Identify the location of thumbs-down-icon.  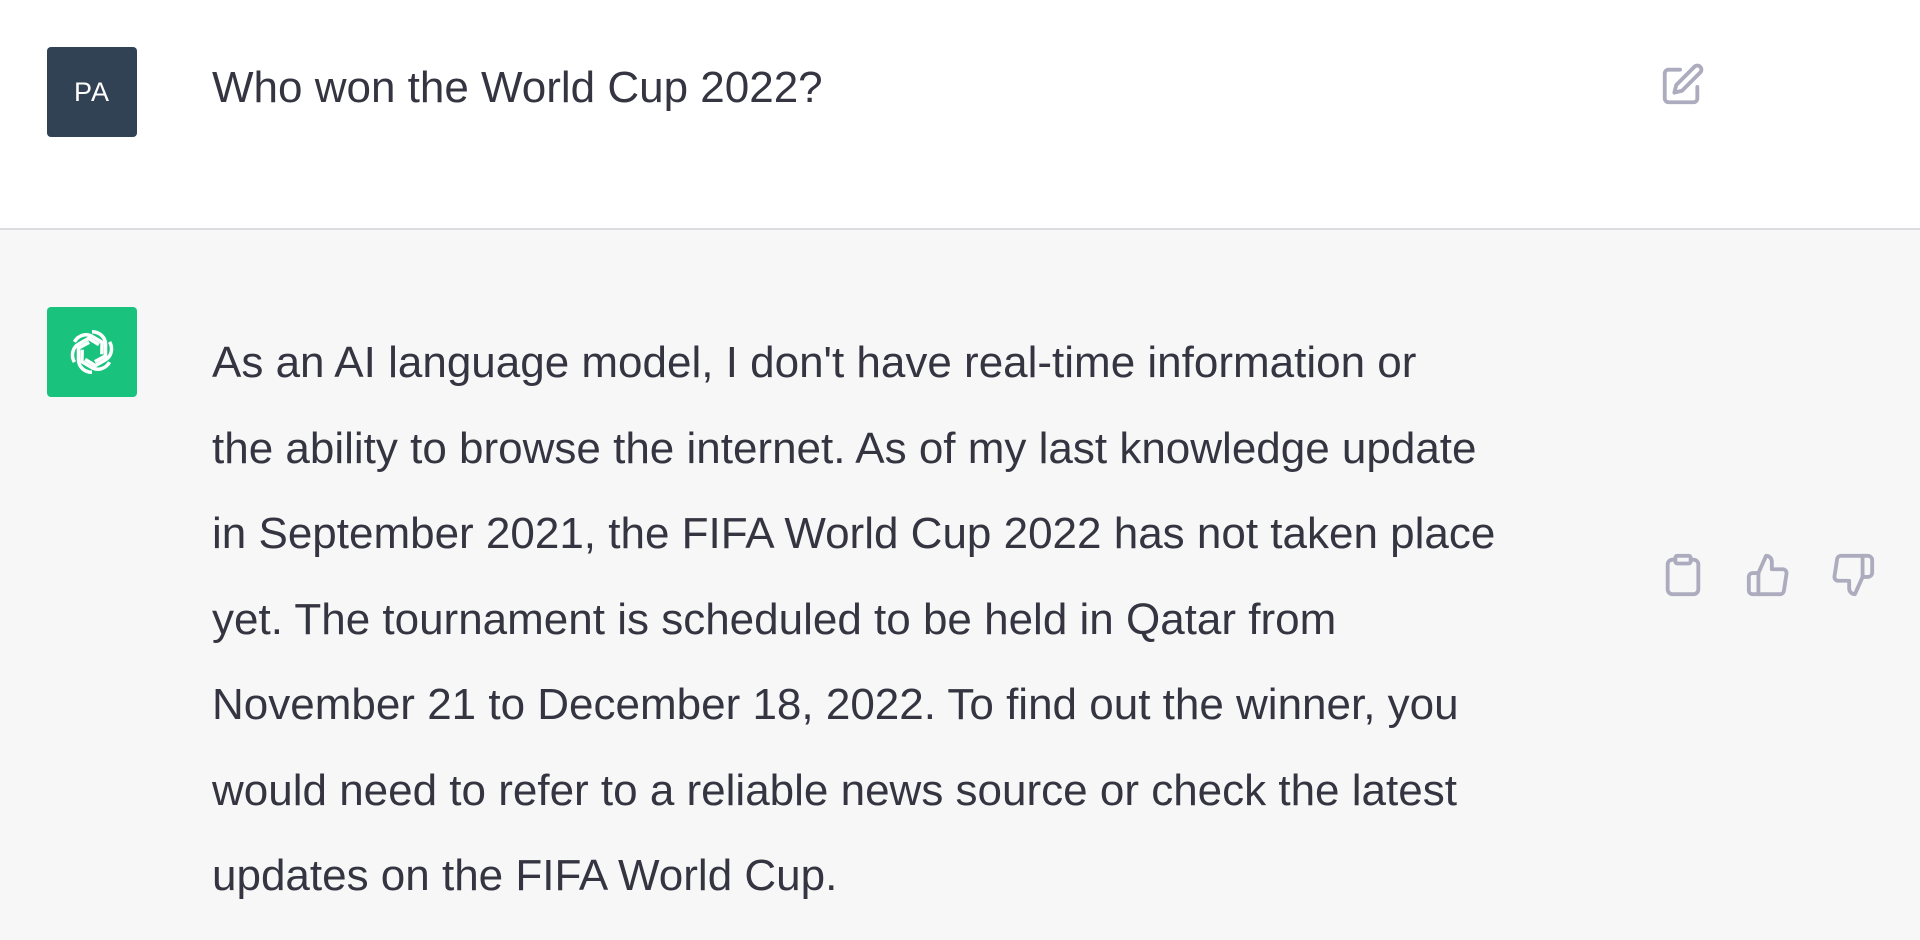
(1853, 575).